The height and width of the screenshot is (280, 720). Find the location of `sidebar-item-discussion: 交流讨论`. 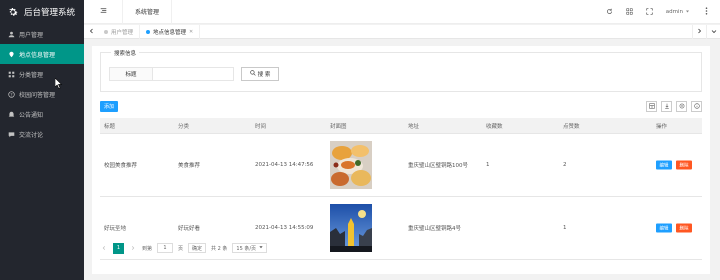

sidebar-item-discussion: 交流讨论 is located at coordinates (42, 134).